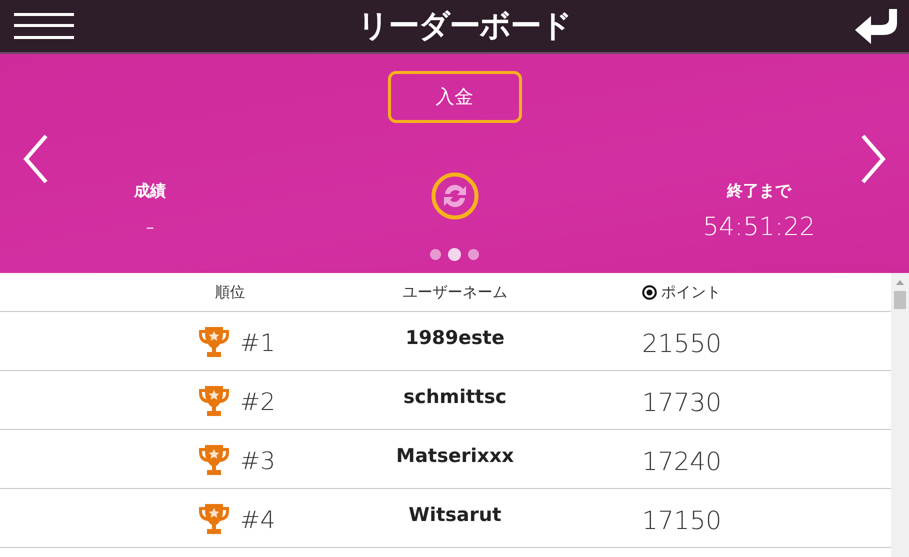 Image resolution: width=909 pixels, height=557 pixels. Describe the element at coordinates (682, 461) in the screenshot. I see `points-value: 17240` at that location.